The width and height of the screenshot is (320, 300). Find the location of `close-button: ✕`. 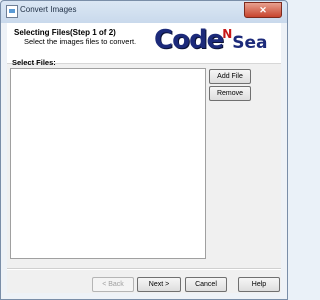

close-button: ✕ is located at coordinates (263, 10).